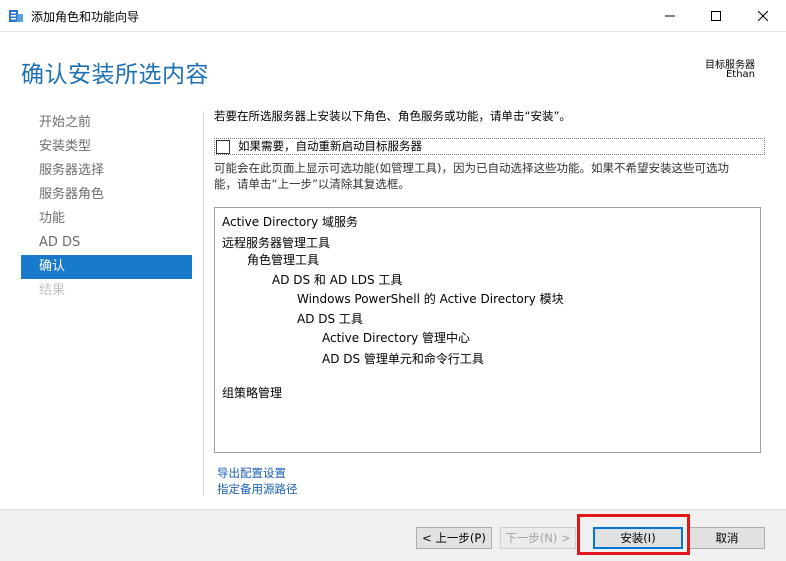  Describe the element at coordinates (330, 146) in the screenshot. I see `restart-checkbox-label: 如果需要，自动重新启动目标服务器` at that location.